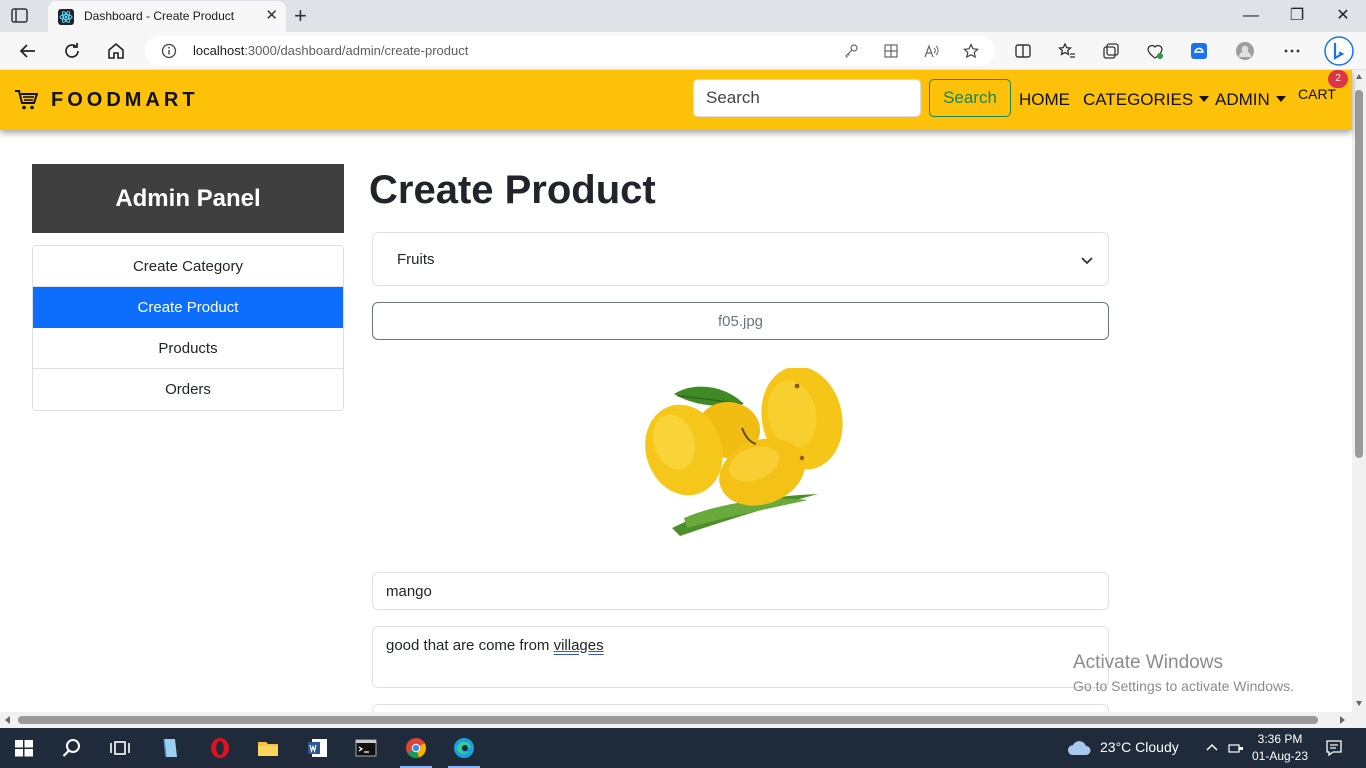 The height and width of the screenshot is (768, 1366). I want to click on nav-categories-dropdown: CATEGORIES, so click(1146, 100).